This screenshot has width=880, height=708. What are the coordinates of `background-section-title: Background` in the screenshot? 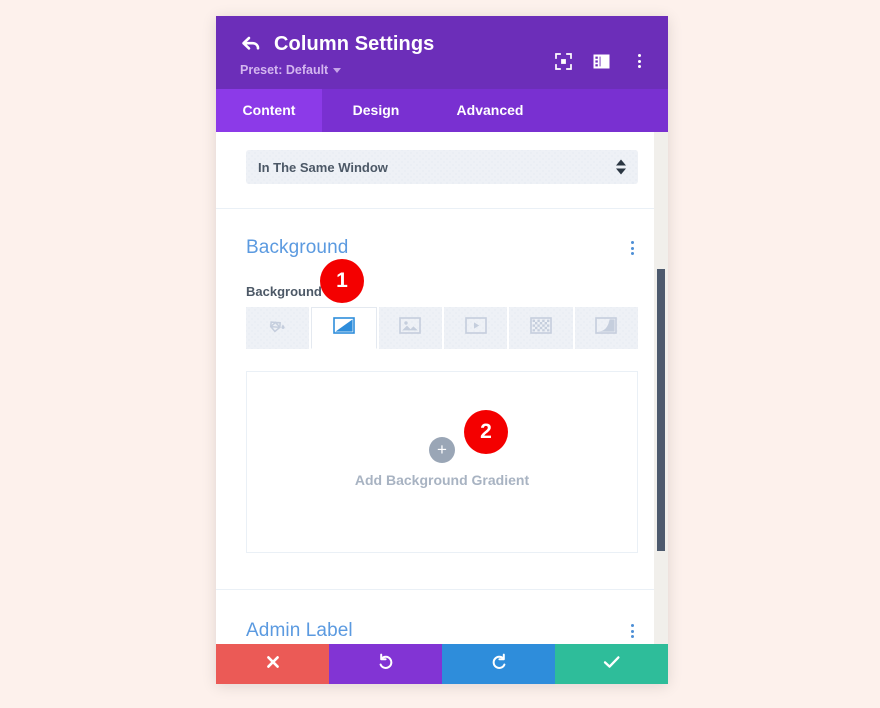 It's located at (297, 247).